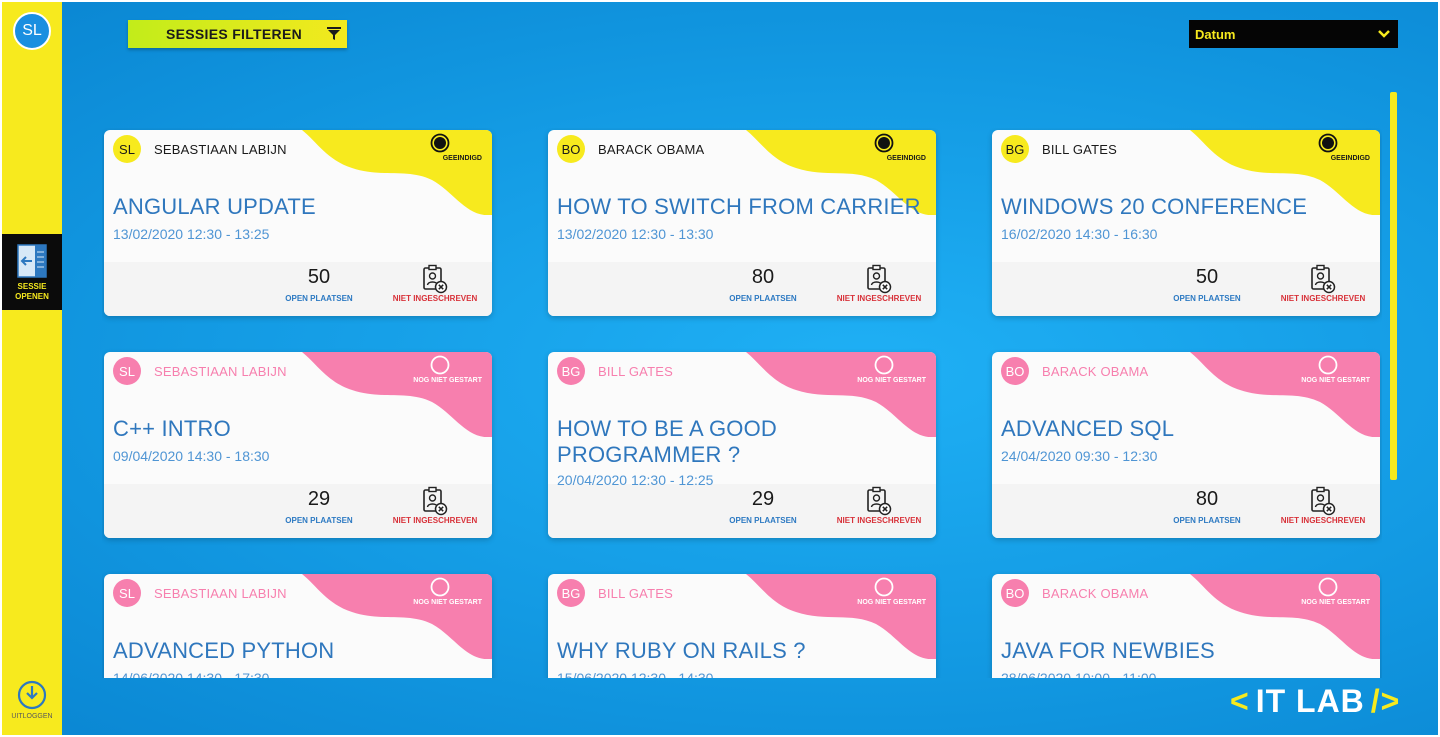 This screenshot has width=1440, height=737. Describe the element at coordinates (1393, 286) in the screenshot. I see `scrollbar-thumb` at that location.